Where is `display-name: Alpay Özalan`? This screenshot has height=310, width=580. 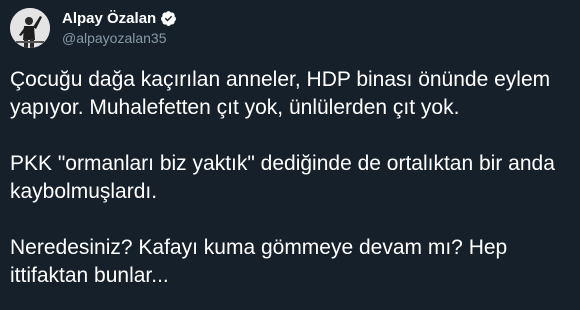
display-name: Alpay Özalan is located at coordinates (109, 18).